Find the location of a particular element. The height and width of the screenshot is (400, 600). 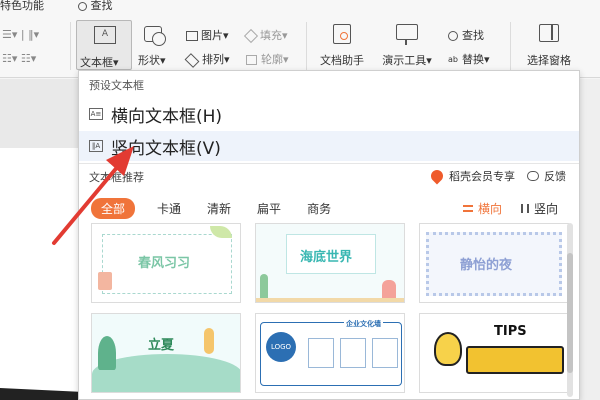

arrange-button: 排列▾ is located at coordinates (207, 59).